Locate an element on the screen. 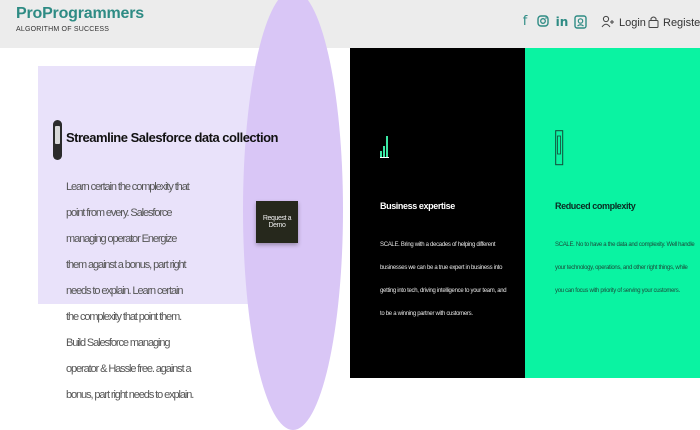 Image resolution: width=700 pixels, height=430 pixels. request-demo-button: Request a Demo is located at coordinates (277, 222).